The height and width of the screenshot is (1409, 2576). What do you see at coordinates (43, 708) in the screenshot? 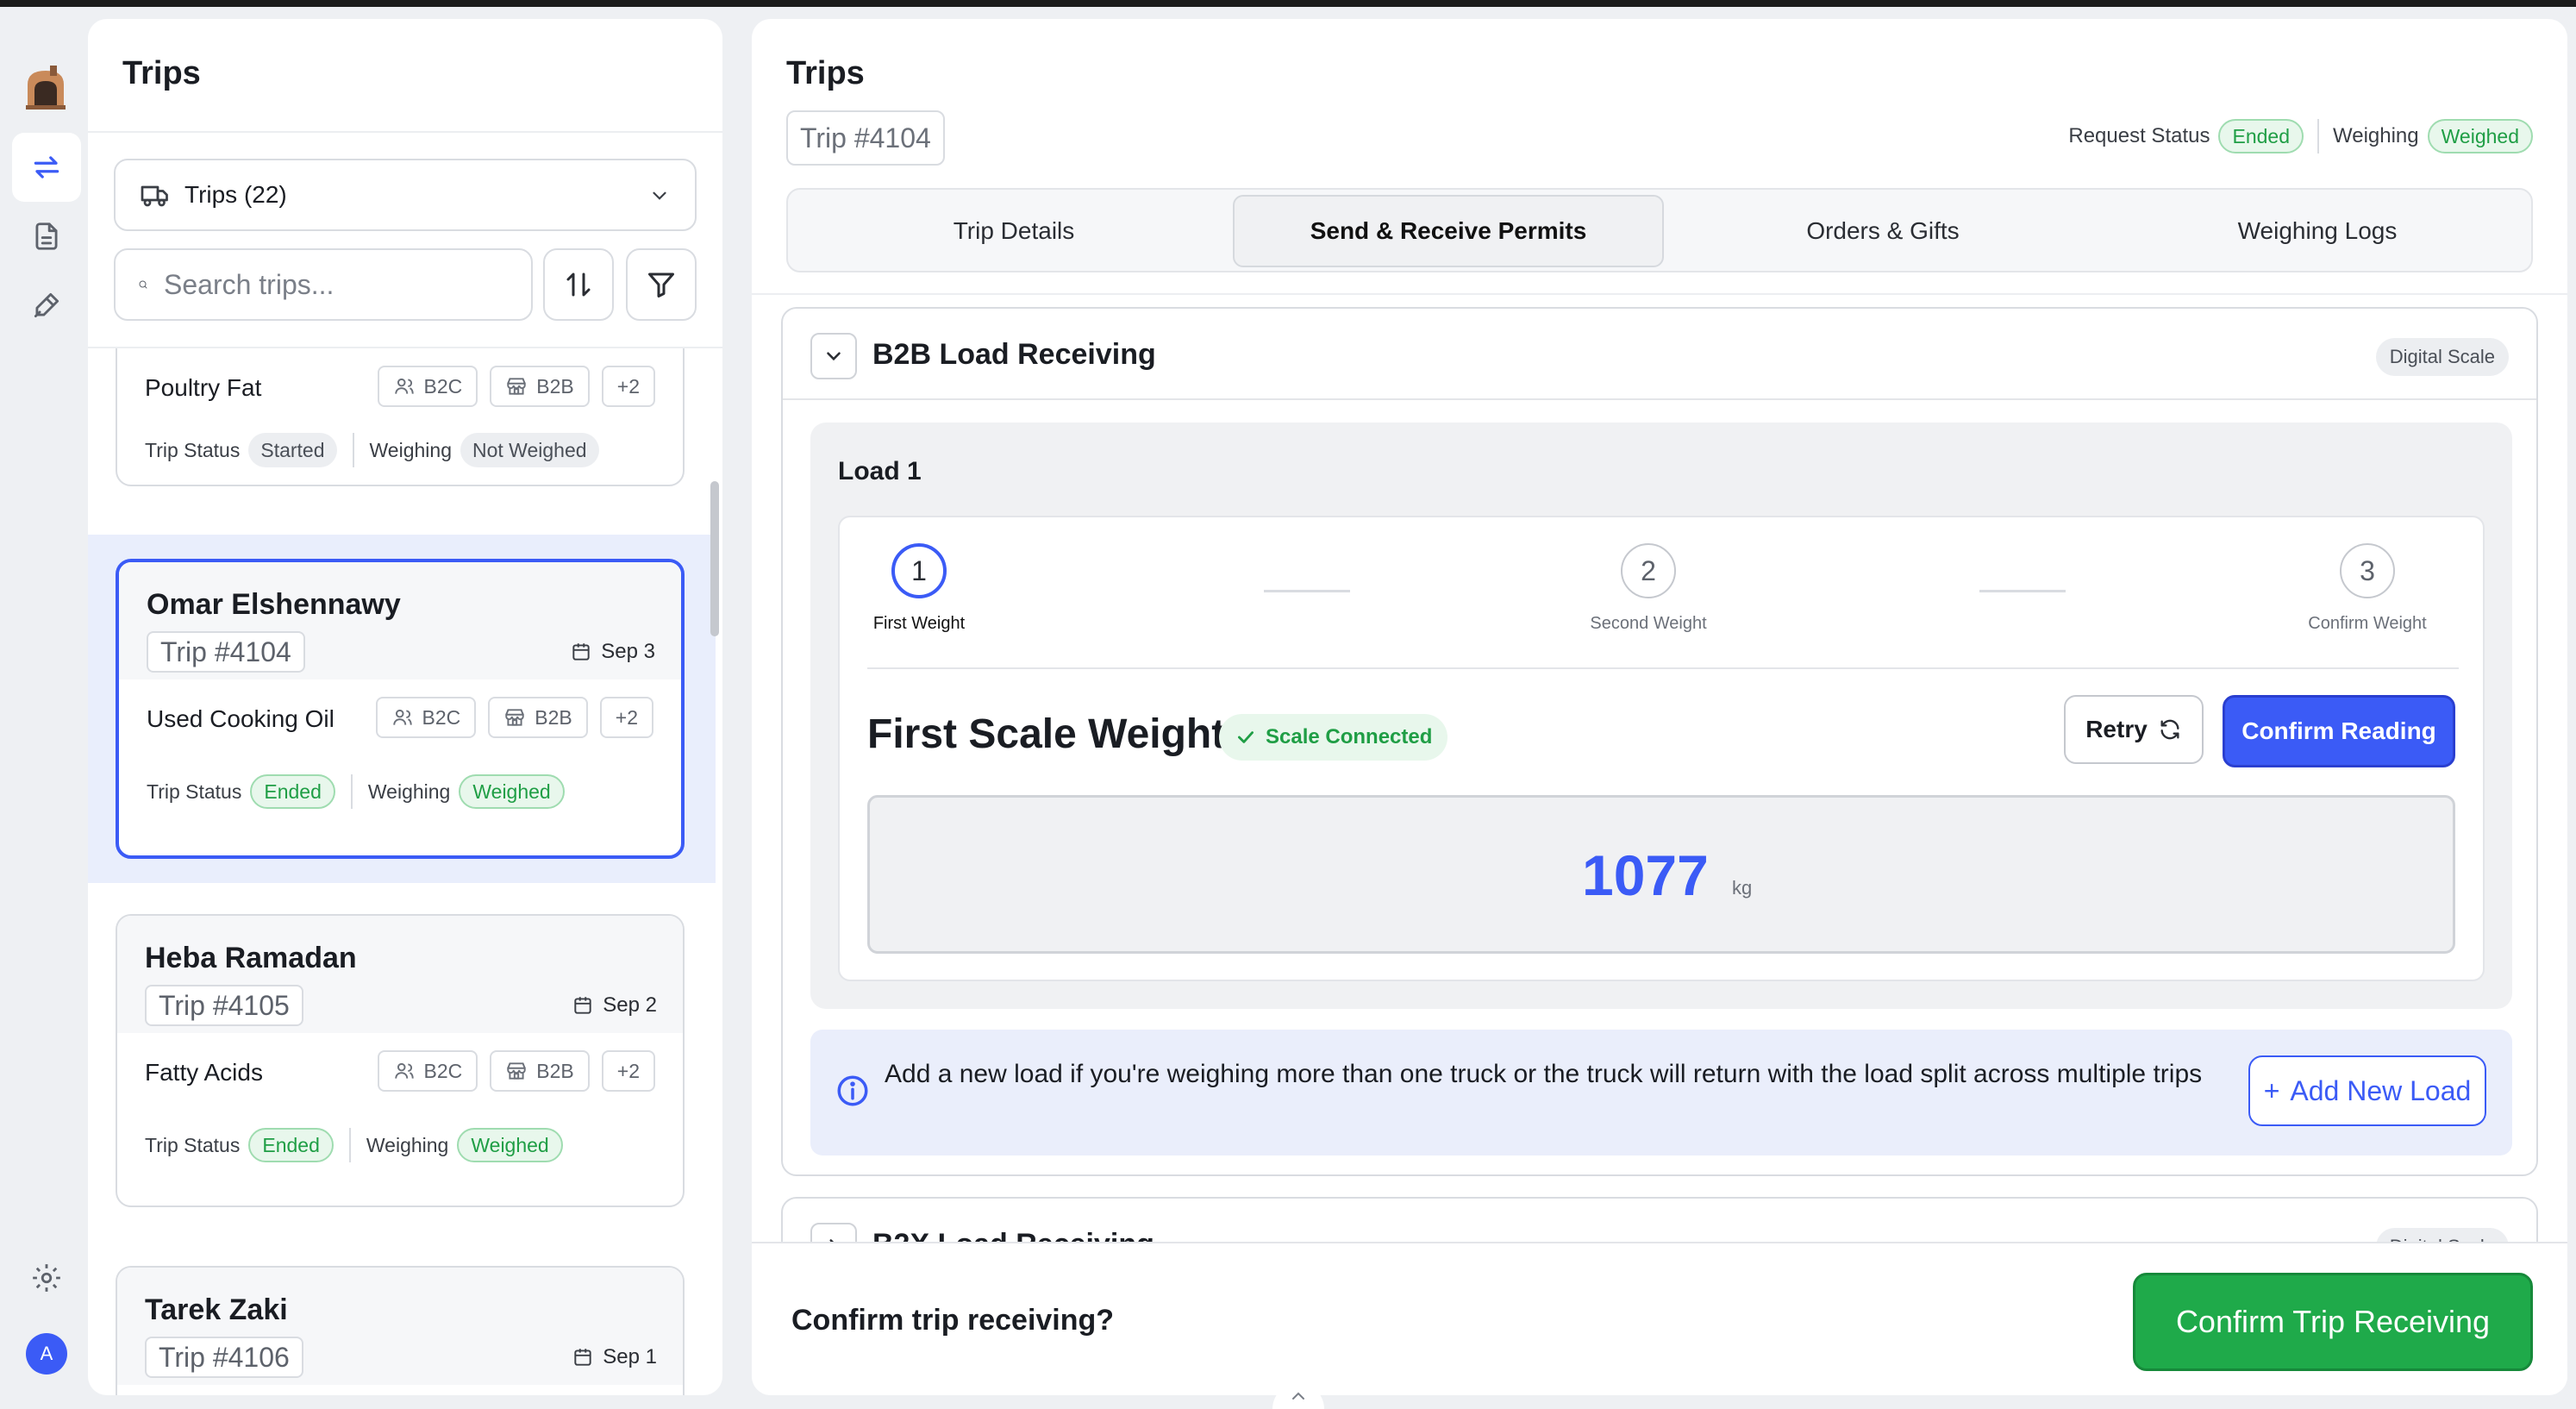
I see `nav-rail: A` at bounding box center [43, 708].